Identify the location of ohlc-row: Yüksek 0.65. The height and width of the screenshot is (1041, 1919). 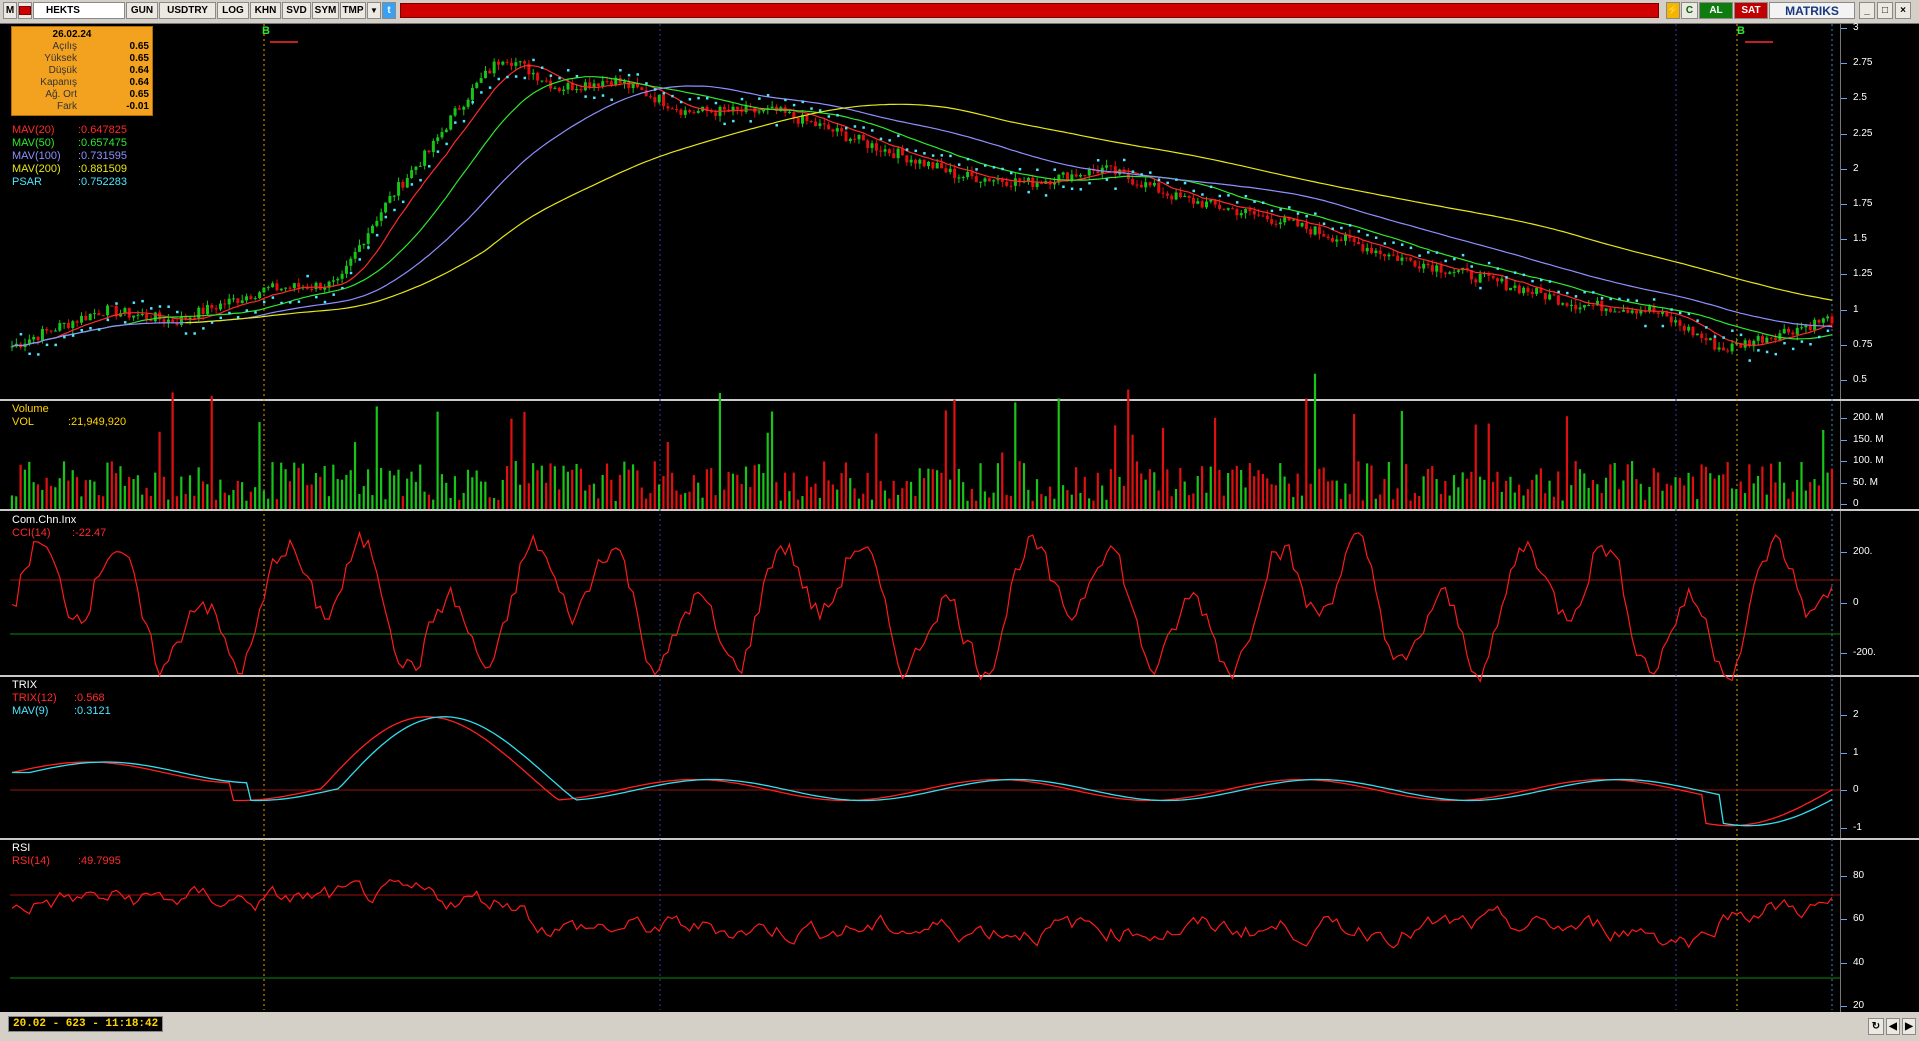
(96, 58).